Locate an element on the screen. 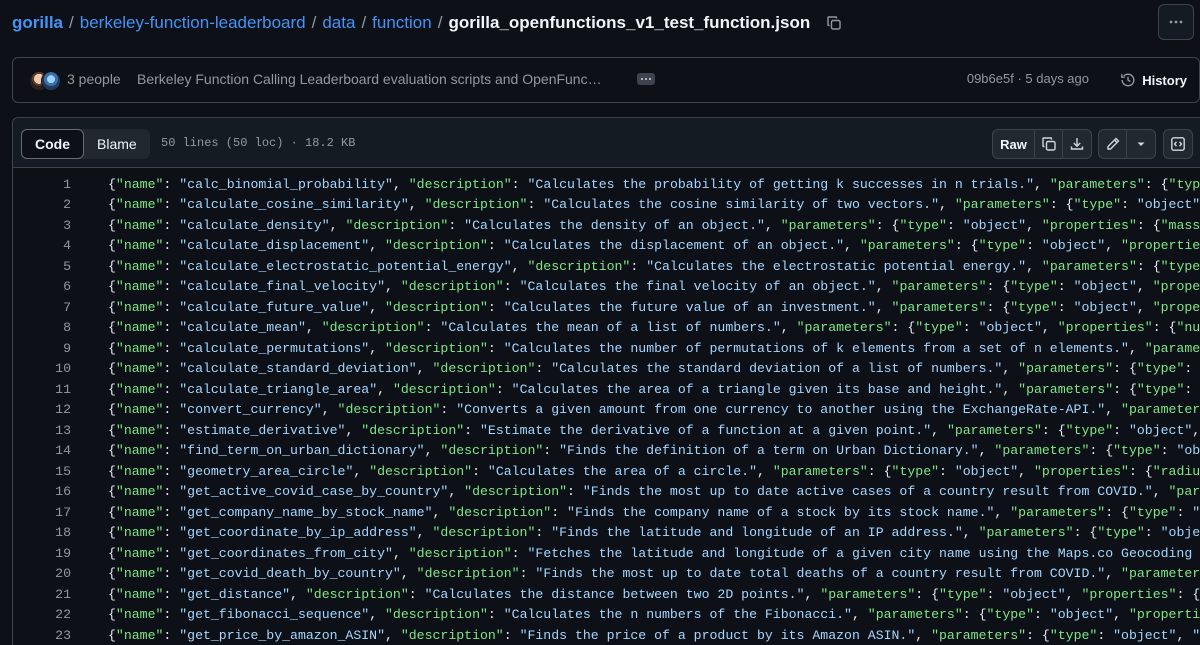  json-string-value: calculate_mean is located at coordinates (242, 328).